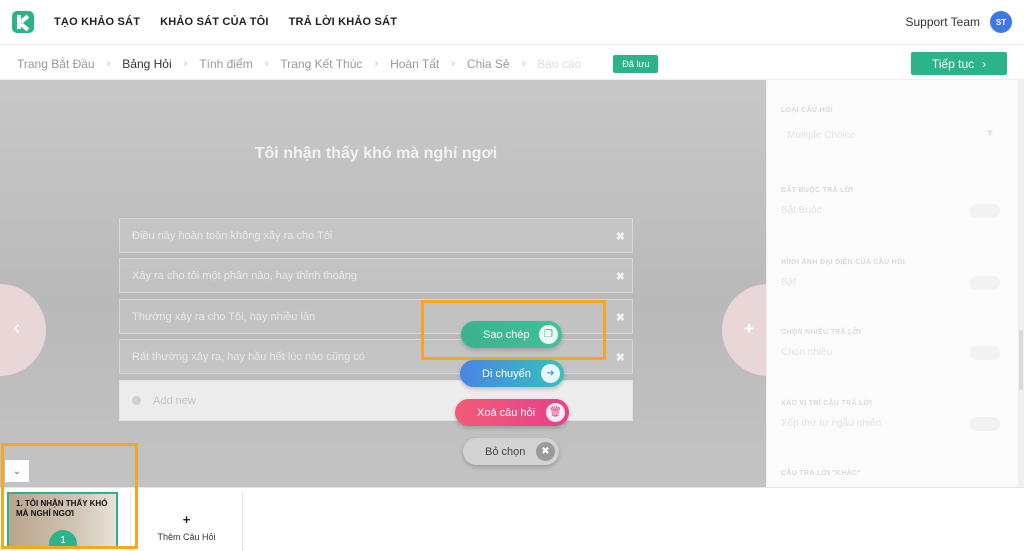 The width and height of the screenshot is (1024, 551). What do you see at coordinates (174, 400) in the screenshot?
I see `add-new-placeholder: Add new` at bounding box center [174, 400].